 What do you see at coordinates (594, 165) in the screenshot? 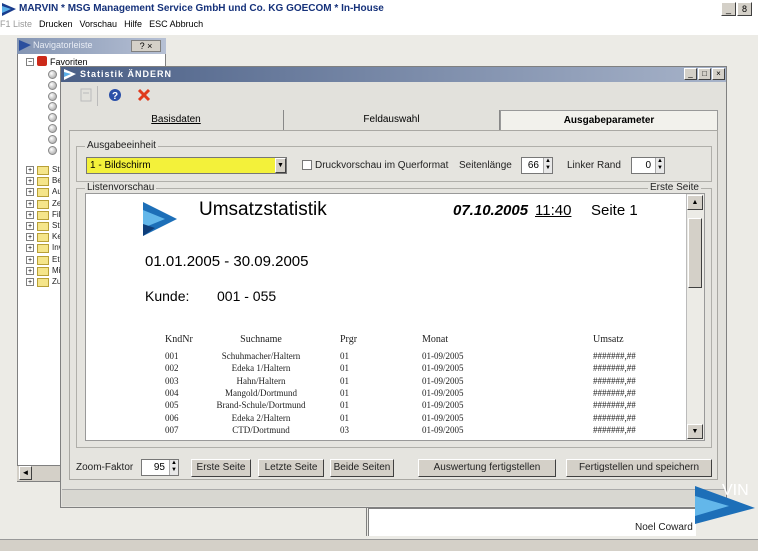
I see `linker-rand-label: Linker Rand` at bounding box center [594, 165].